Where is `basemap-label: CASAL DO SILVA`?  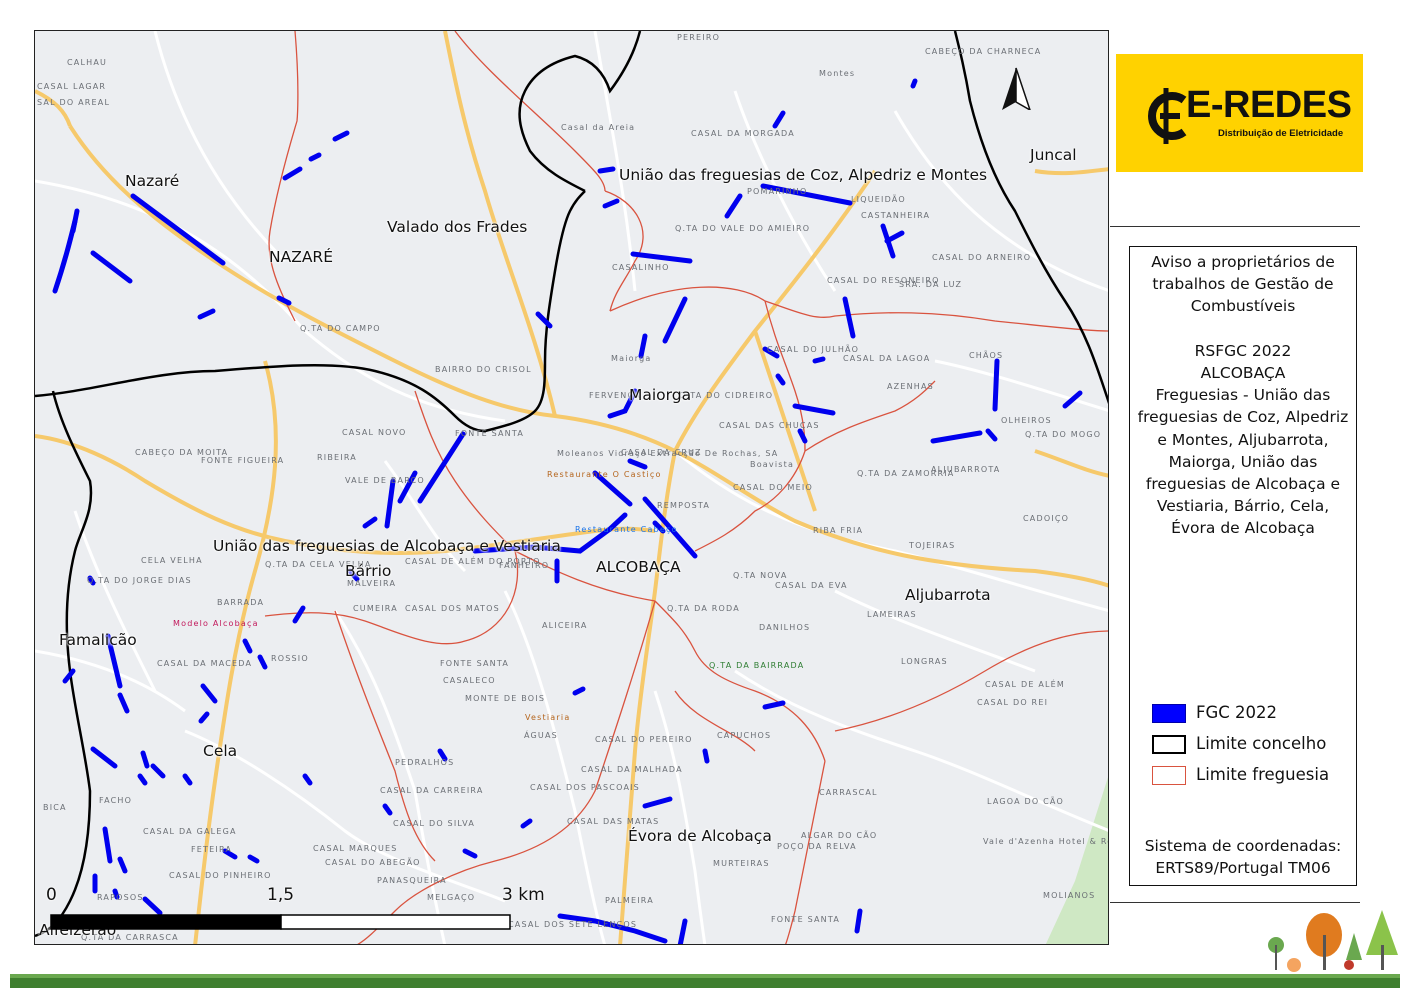
basemap-label: CASAL DO SILVA is located at coordinates (434, 823).